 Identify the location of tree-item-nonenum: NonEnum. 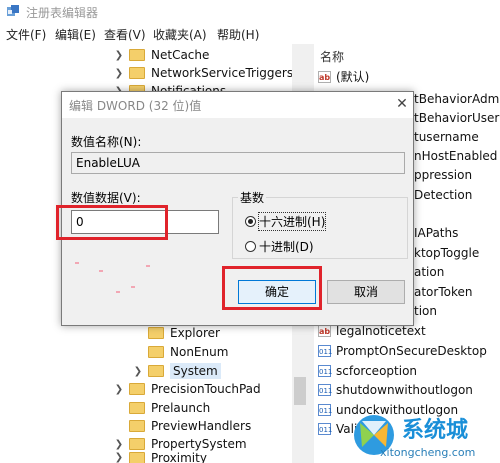
(180, 352).